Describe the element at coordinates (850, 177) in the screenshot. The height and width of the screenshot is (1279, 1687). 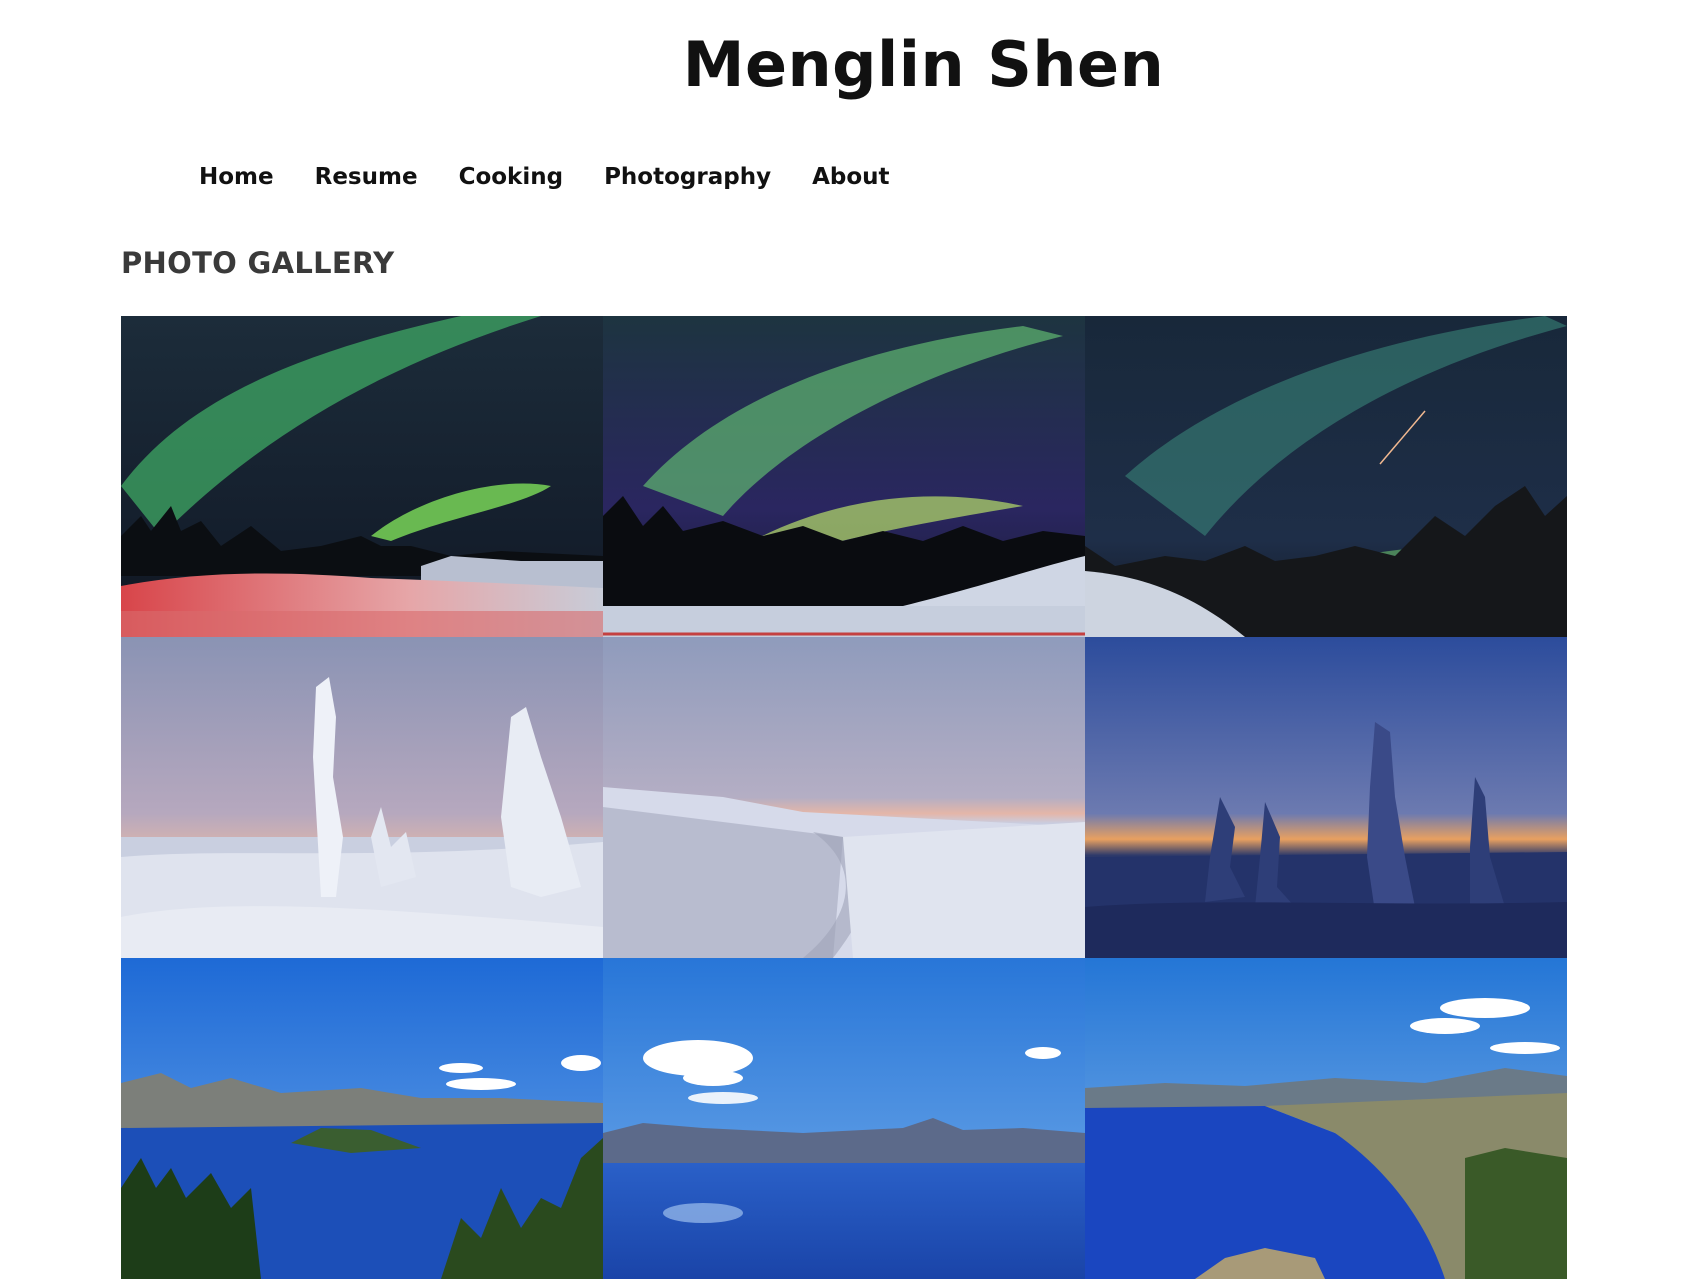
I see `nav-link-about: About` at that location.